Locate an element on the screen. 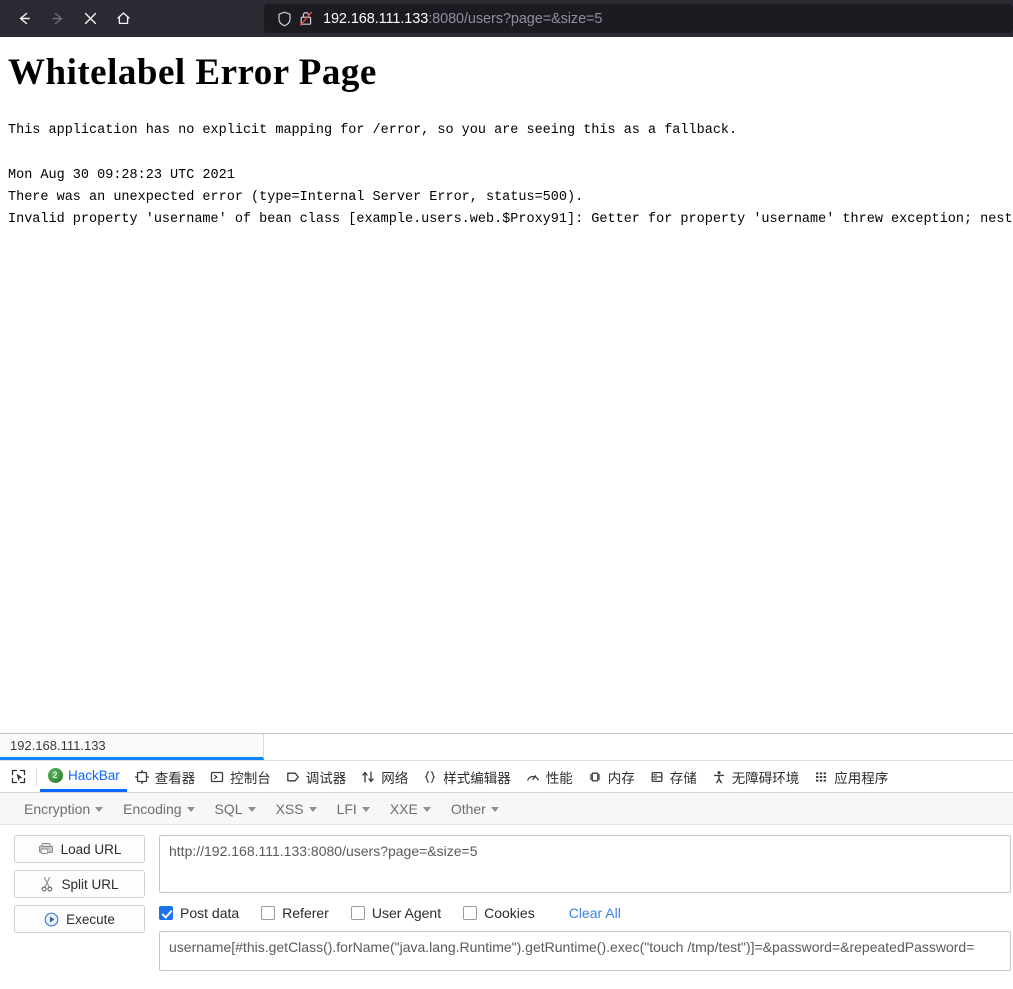 This screenshot has height=989, width=1013. button-label: Load URL is located at coordinates (91, 849).